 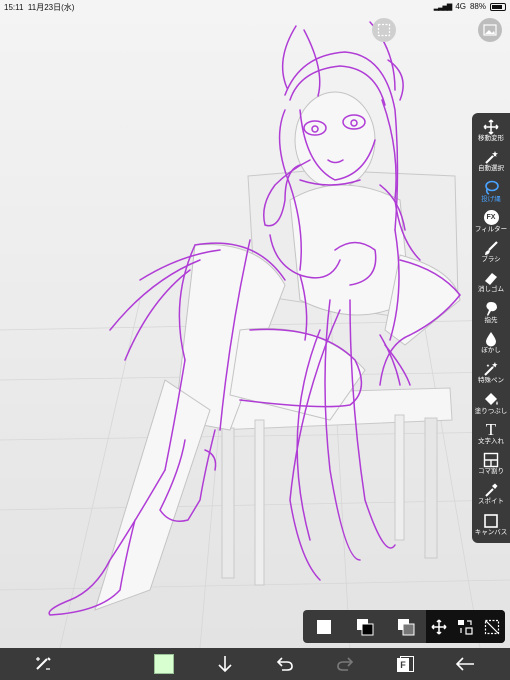 What do you see at coordinates (491, 381) in the screenshot?
I see `tool-special-pen-label: 特殊ペン` at bounding box center [491, 381].